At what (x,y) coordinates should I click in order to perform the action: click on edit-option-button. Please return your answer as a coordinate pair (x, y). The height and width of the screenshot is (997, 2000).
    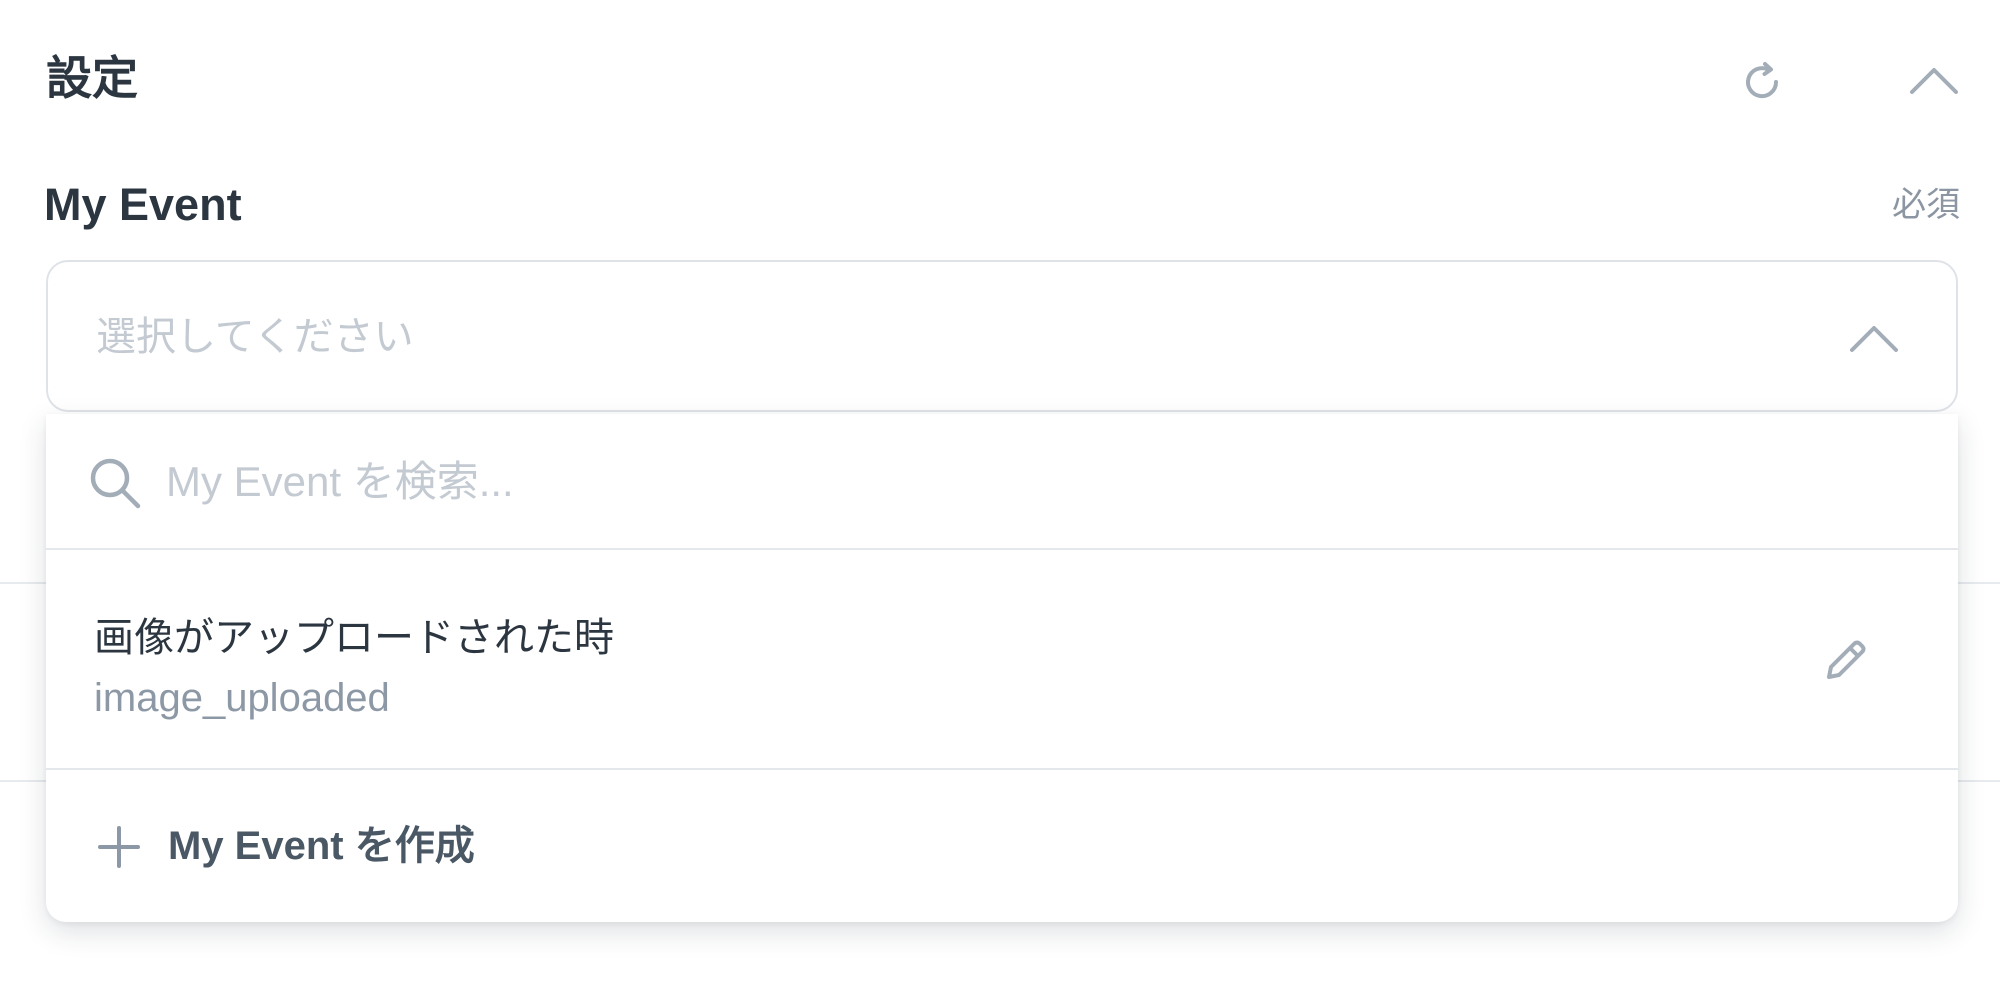
    Looking at the image, I should click on (1846, 660).